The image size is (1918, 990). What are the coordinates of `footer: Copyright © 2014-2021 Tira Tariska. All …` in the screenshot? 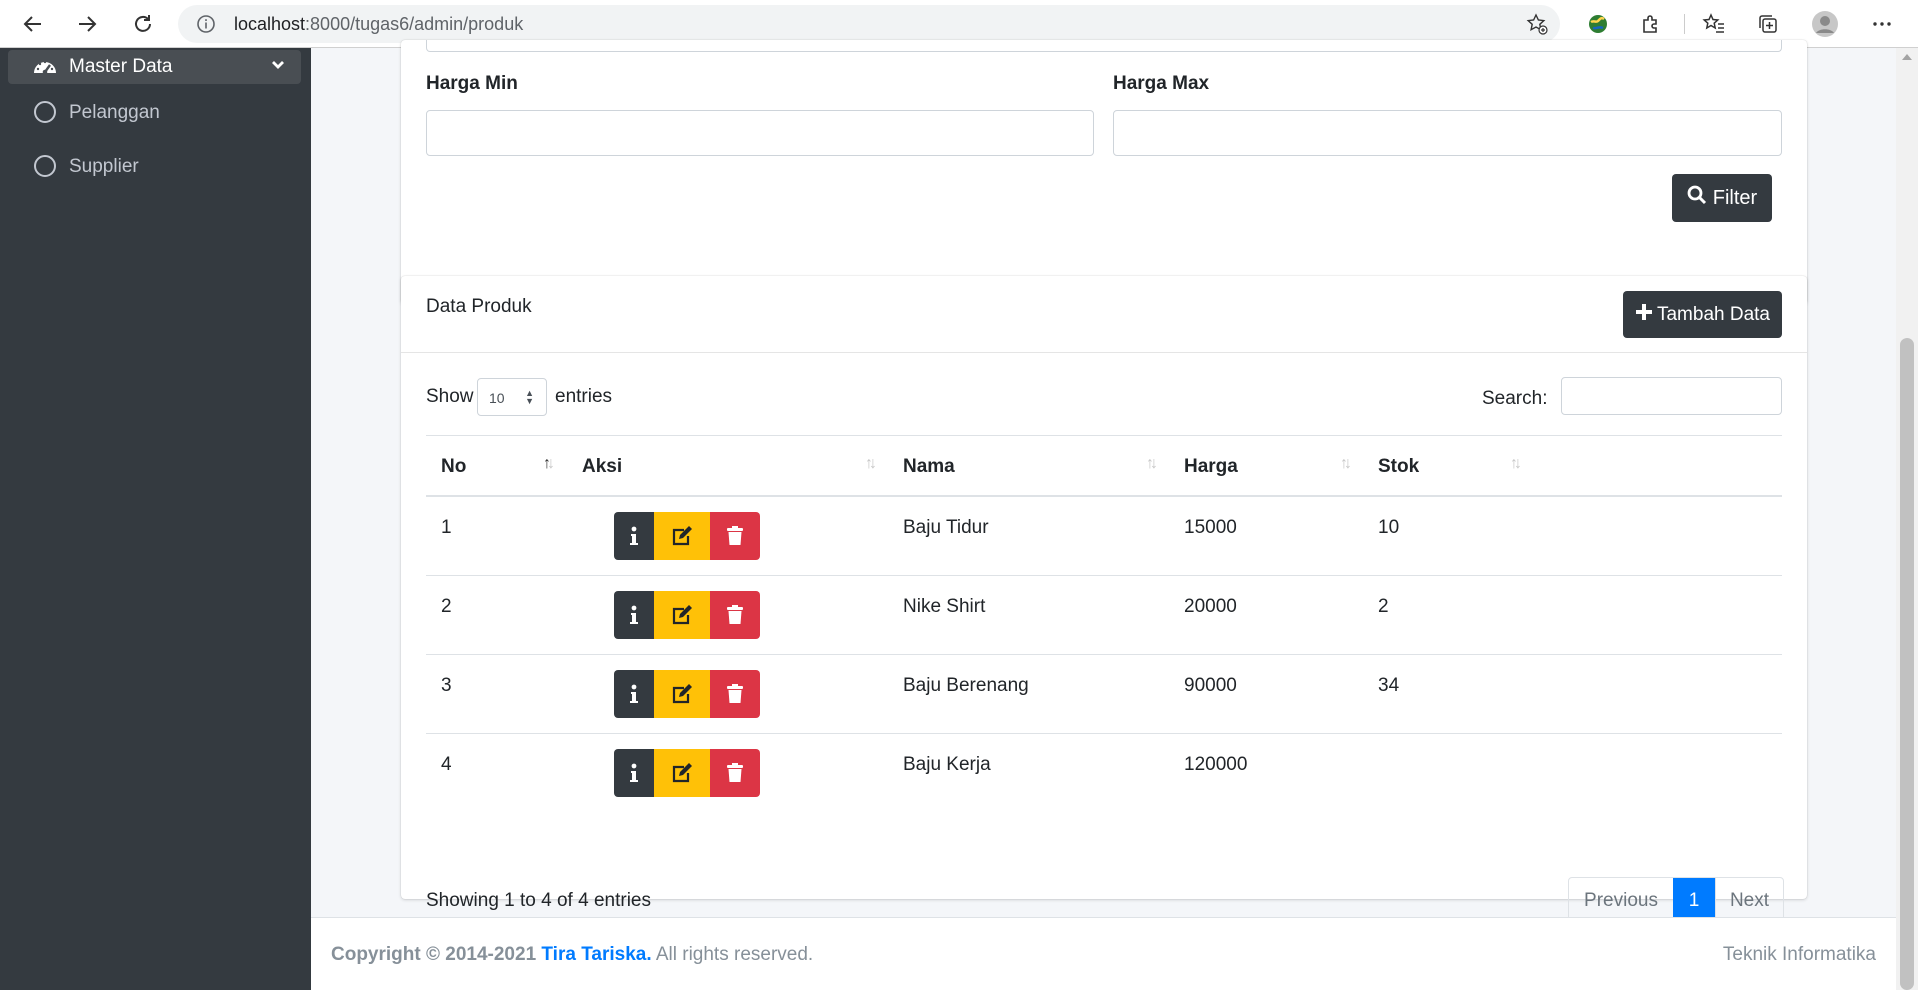 It's located at (1103, 953).